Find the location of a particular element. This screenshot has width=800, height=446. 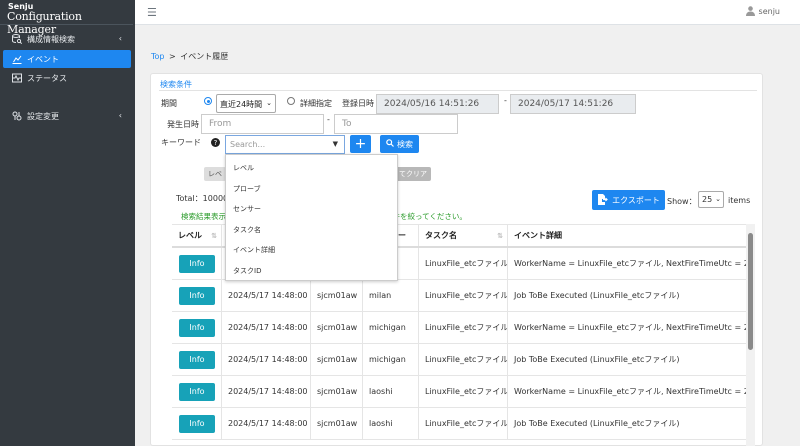

dropdown-option-task-id: タスクID is located at coordinates (247, 271).